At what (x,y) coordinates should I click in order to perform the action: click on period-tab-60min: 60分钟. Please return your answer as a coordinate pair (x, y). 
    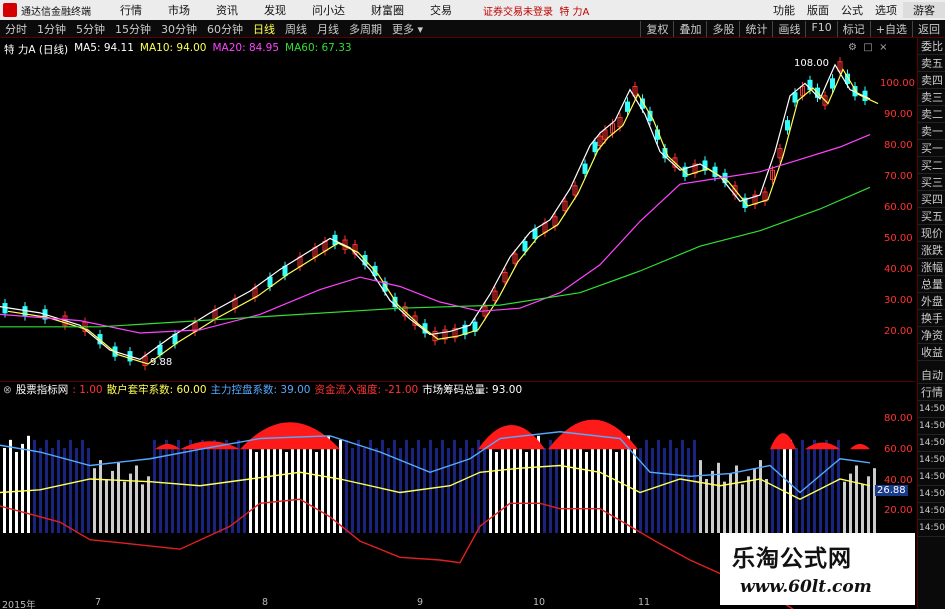
    Looking at the image, I should click on (225, 29).